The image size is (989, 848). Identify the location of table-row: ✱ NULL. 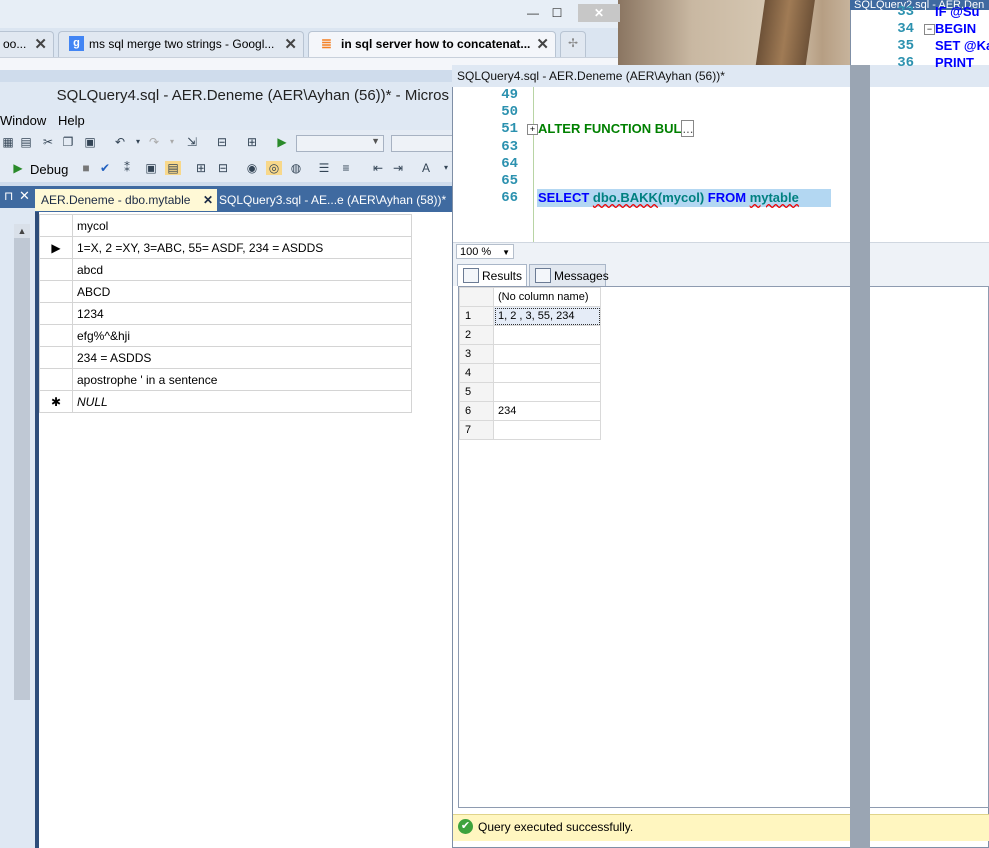
(225, 401).